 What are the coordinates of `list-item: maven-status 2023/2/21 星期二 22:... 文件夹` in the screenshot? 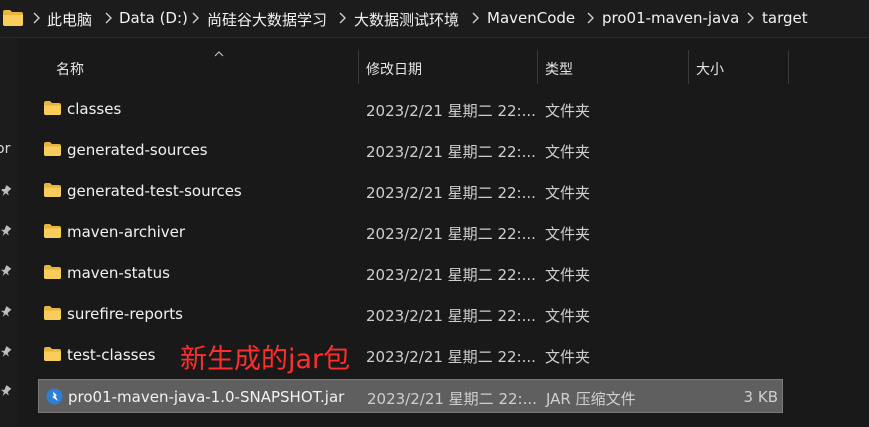 It's located at (410, 273).